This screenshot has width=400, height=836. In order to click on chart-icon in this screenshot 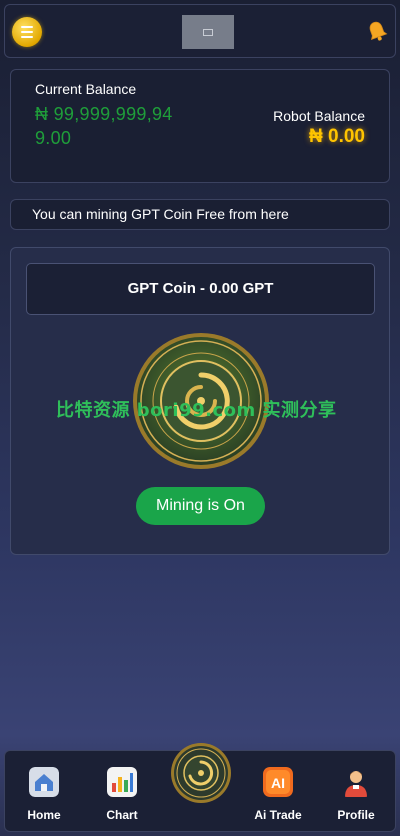, I will do `click(122, 782)`.